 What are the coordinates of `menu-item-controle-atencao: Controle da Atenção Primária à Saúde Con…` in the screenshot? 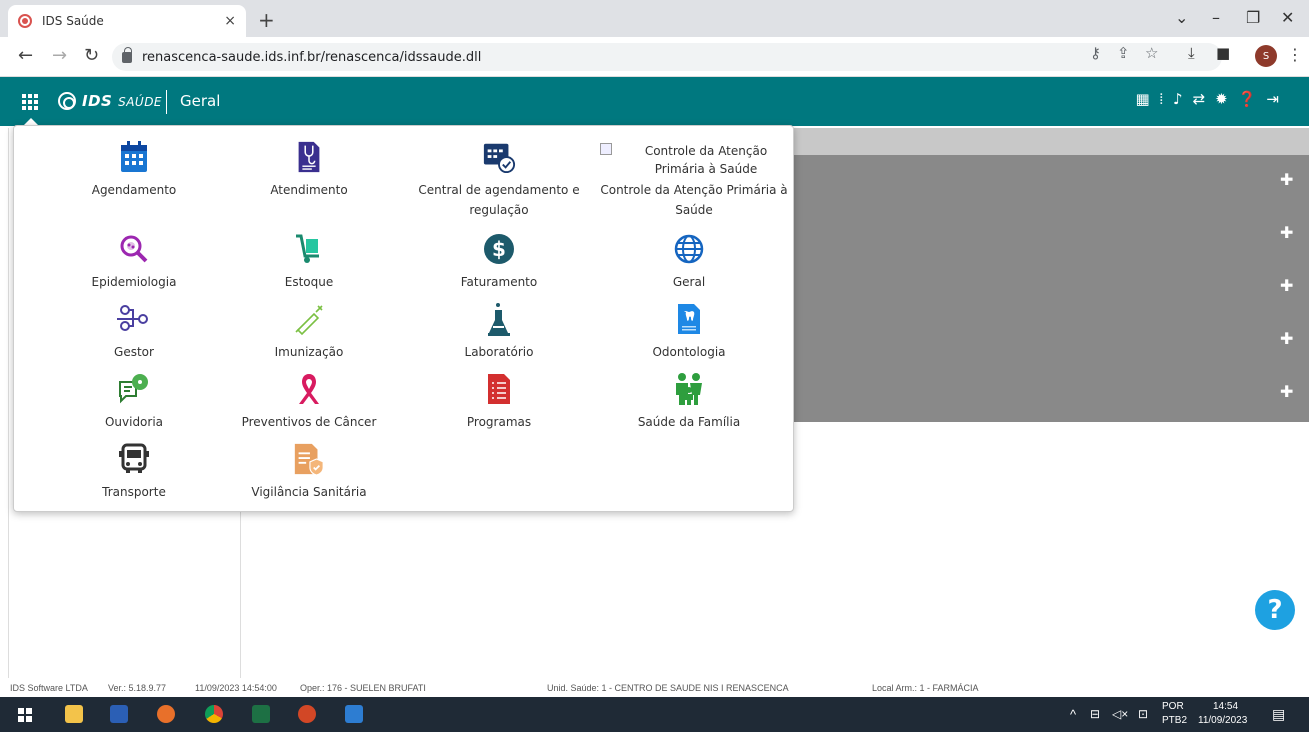 It's located at (694, 180).